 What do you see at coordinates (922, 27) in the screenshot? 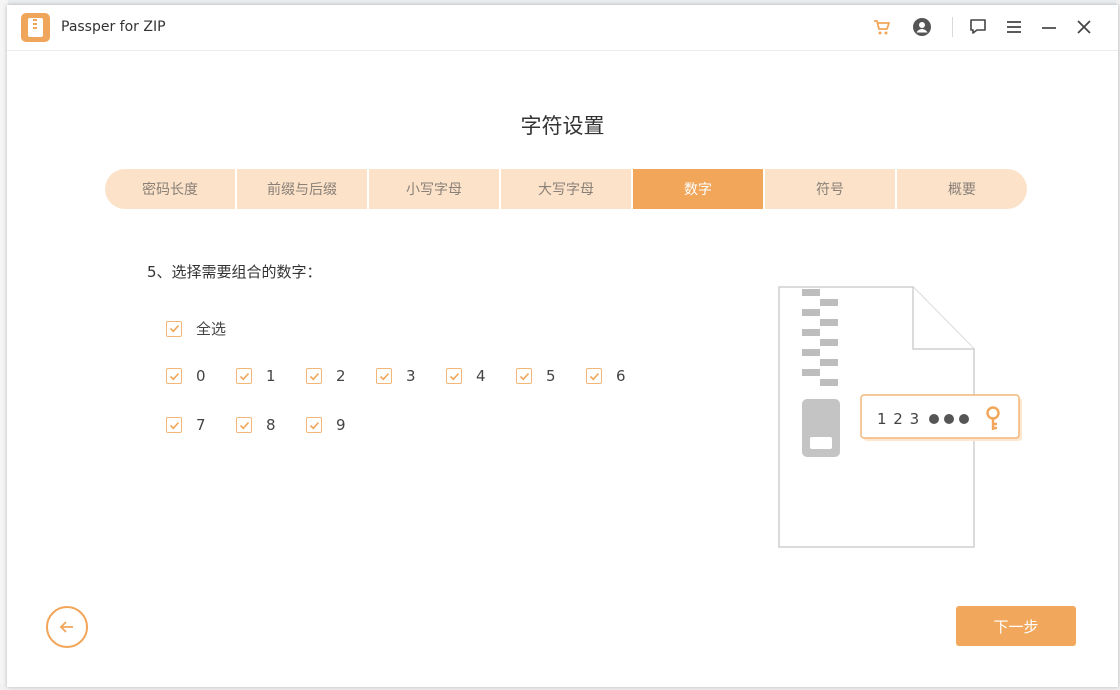
I see `account-icon` at bounding box center [922, 27].